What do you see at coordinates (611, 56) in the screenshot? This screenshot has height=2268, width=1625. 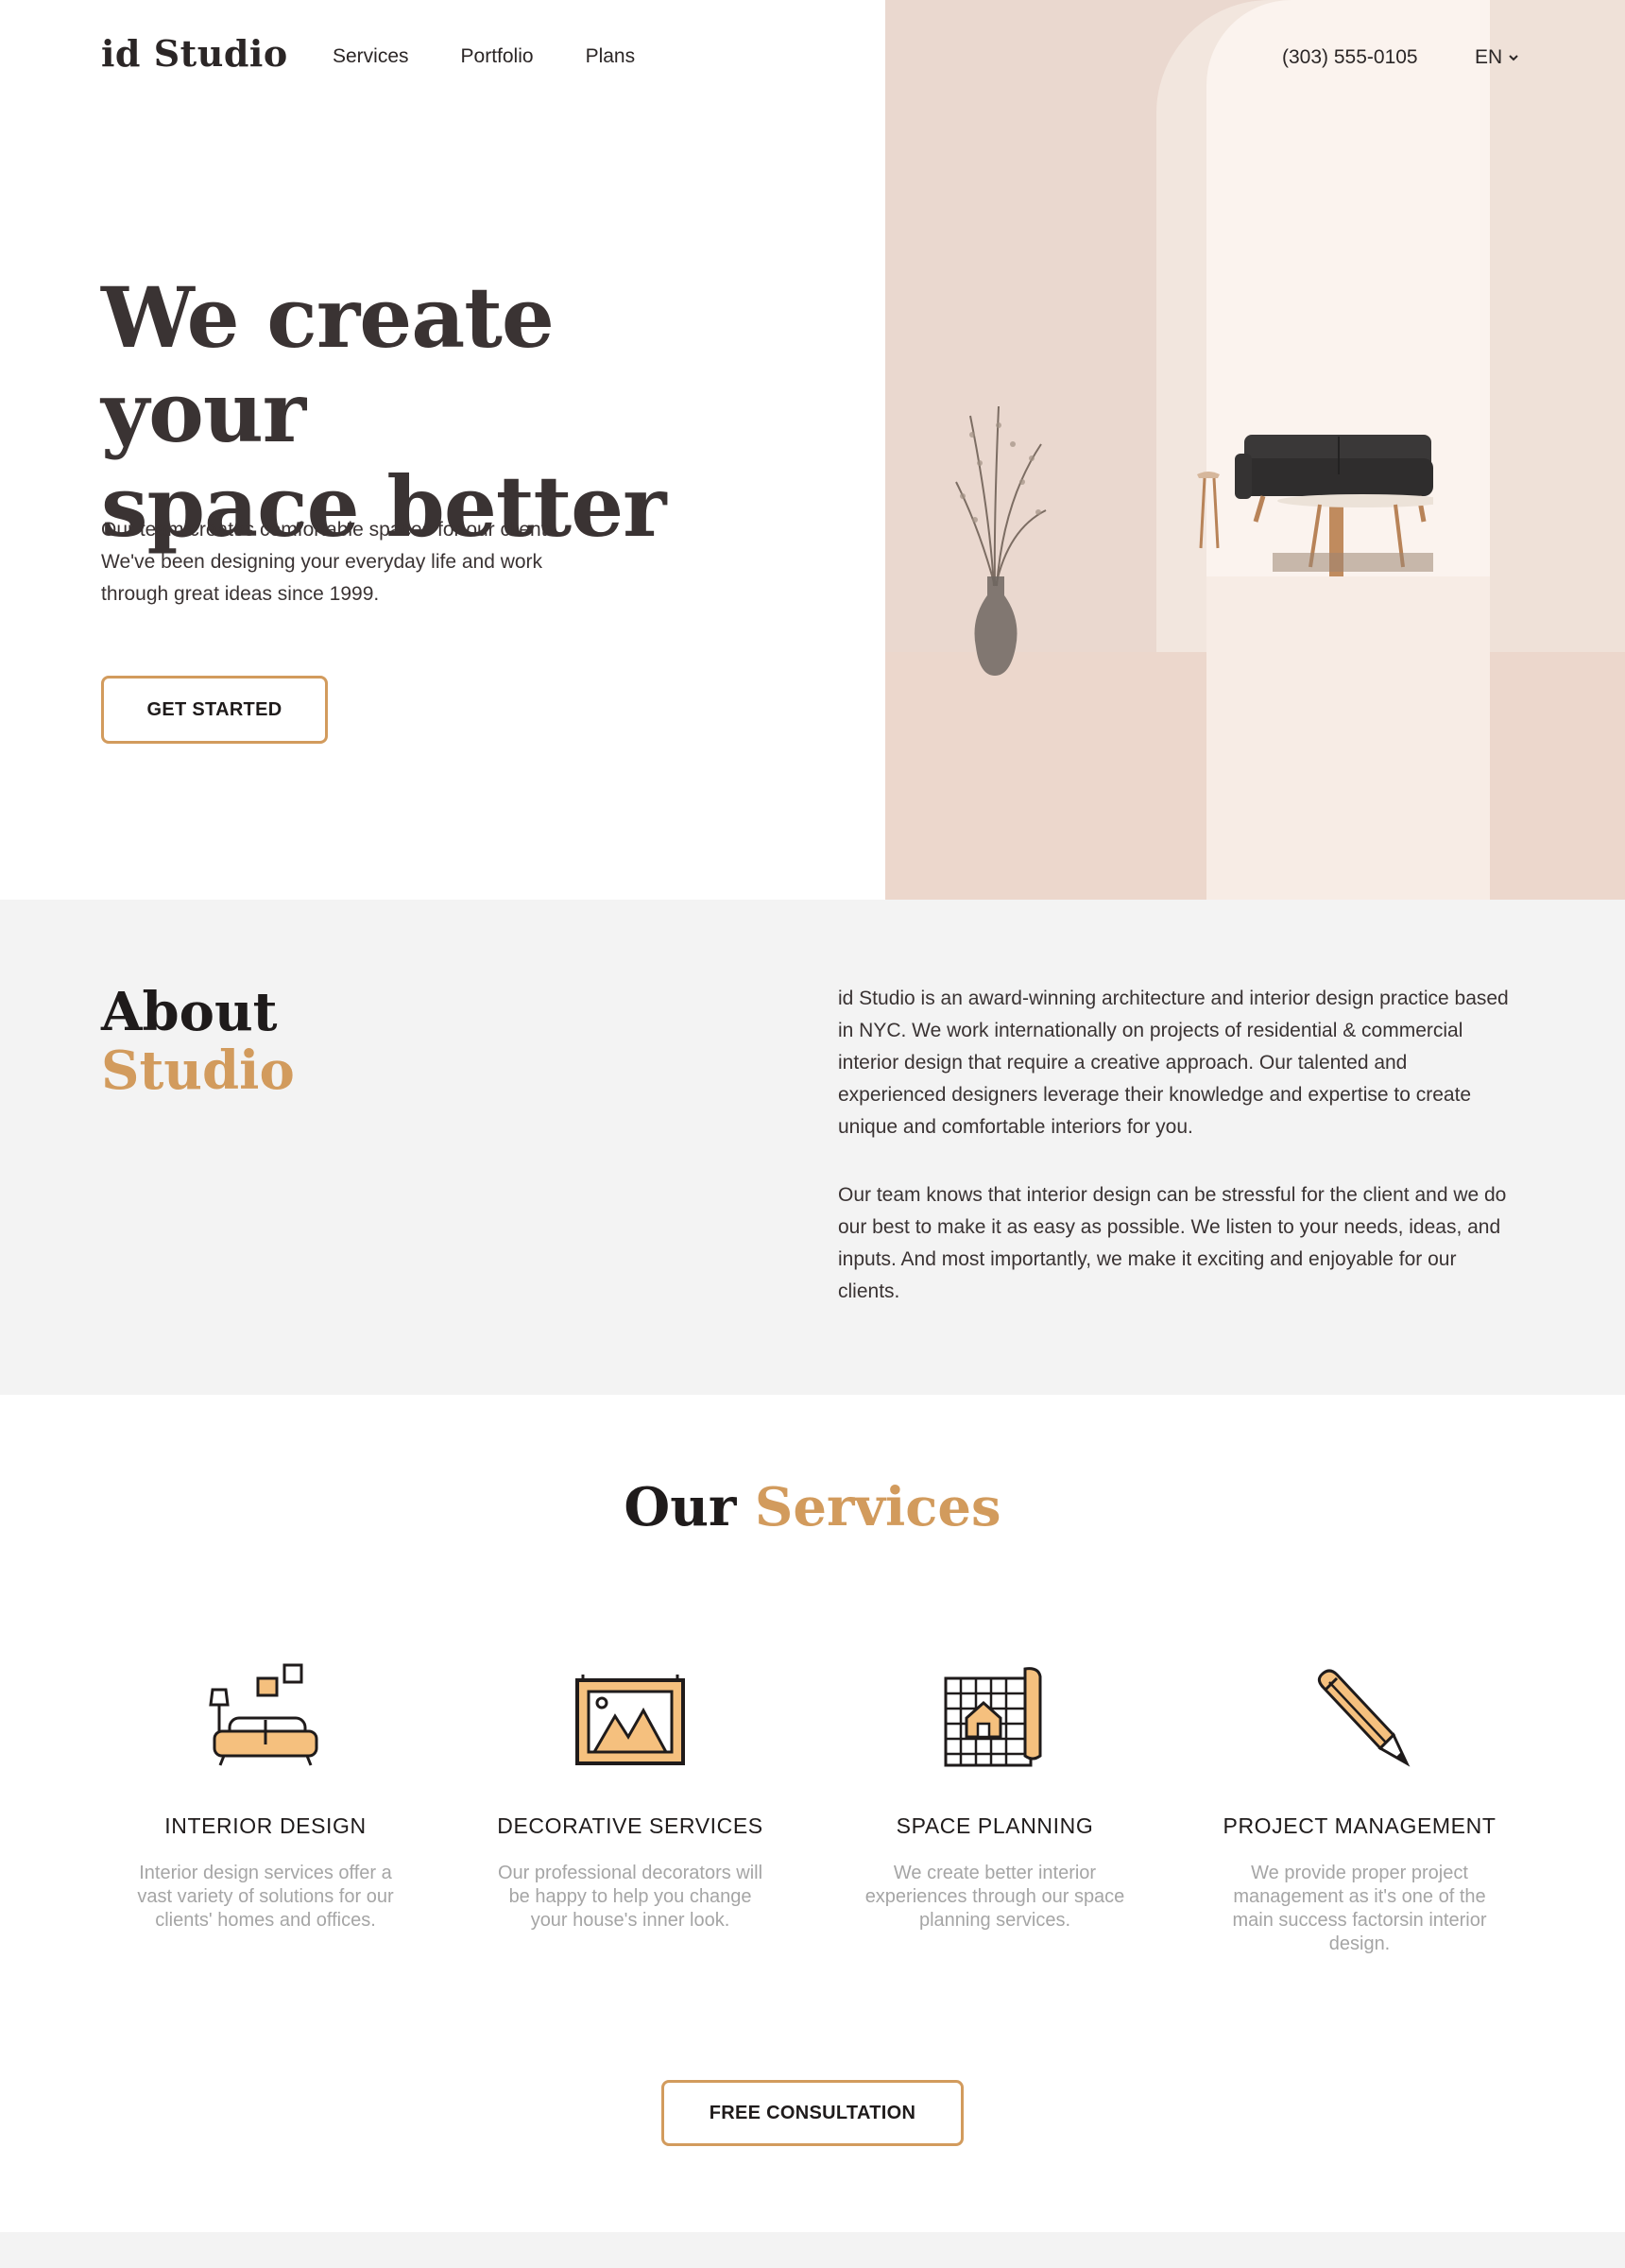 I see `nav-plans: Plans` at bounding box center [611, 56].